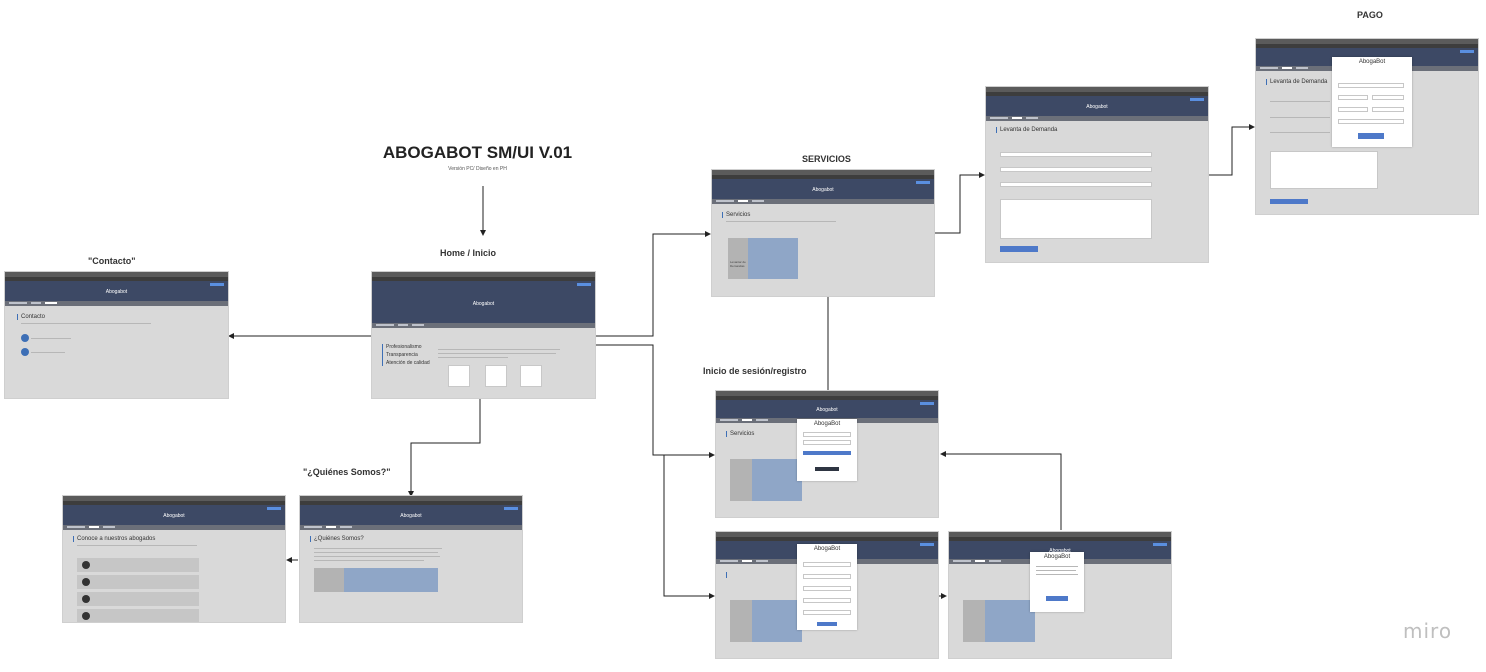 The image size is (1486, 672). Describe the element at coordinates (1428, 631) in the screenshot. I see `miro-watermark: miro` at that location.